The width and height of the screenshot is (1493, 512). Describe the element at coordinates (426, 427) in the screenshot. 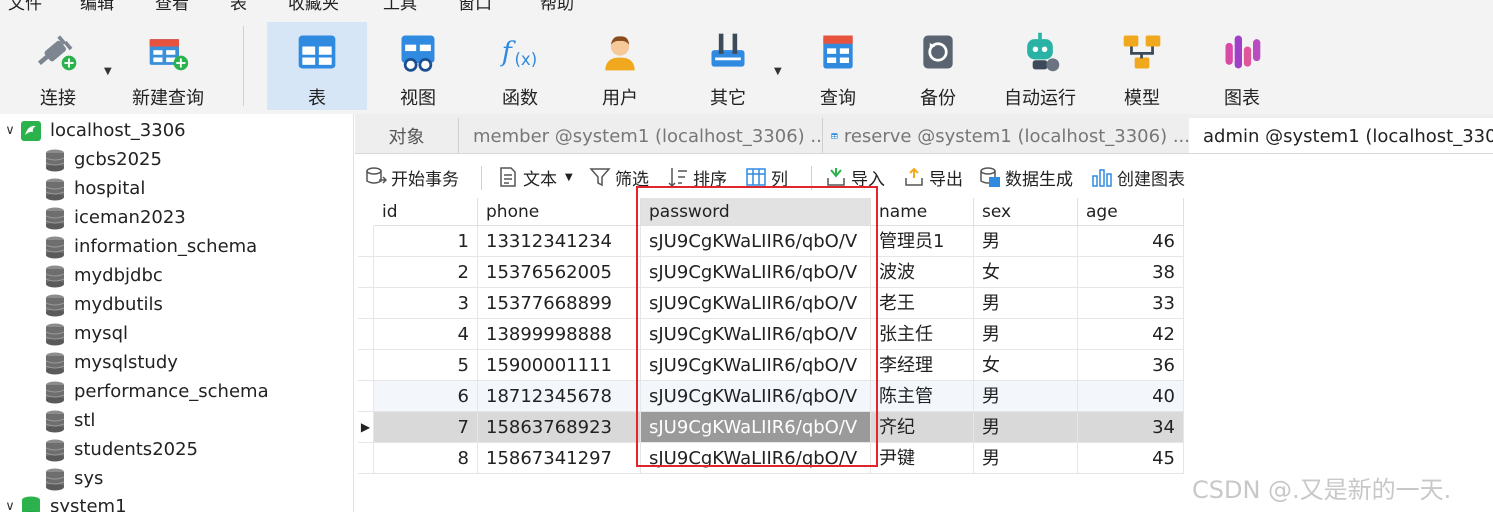

I see `cell-id: 7` at that location.